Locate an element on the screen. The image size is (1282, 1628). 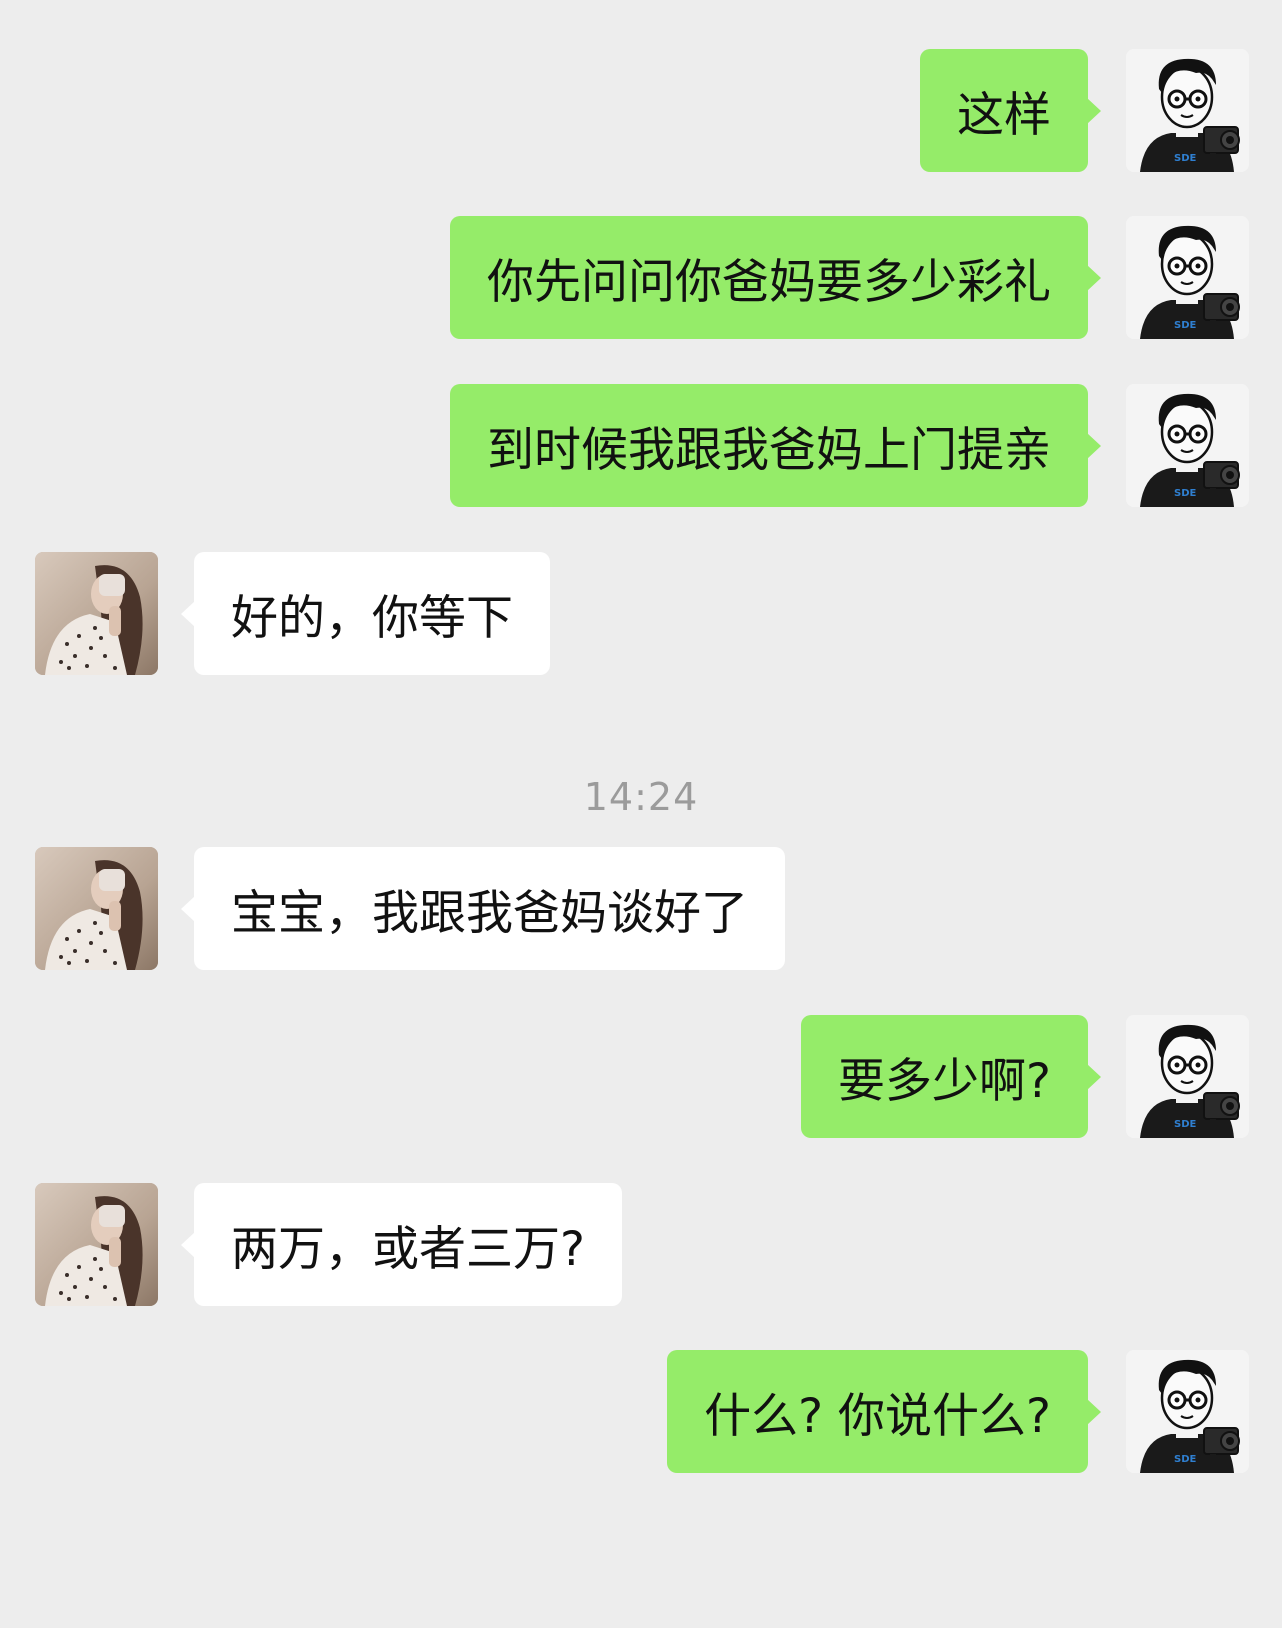
message-row: 两万，或者三万? is located at coordinates (641, 1244).